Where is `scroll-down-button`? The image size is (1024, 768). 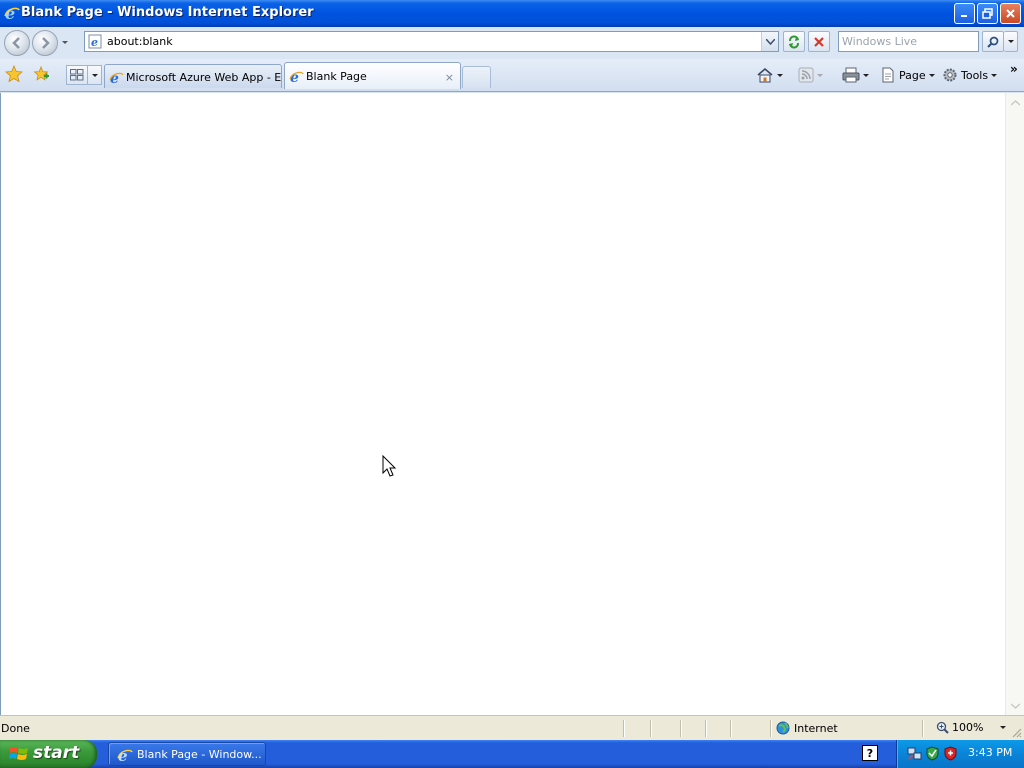 scroll-down-button is located at coordinates (1015, 705).